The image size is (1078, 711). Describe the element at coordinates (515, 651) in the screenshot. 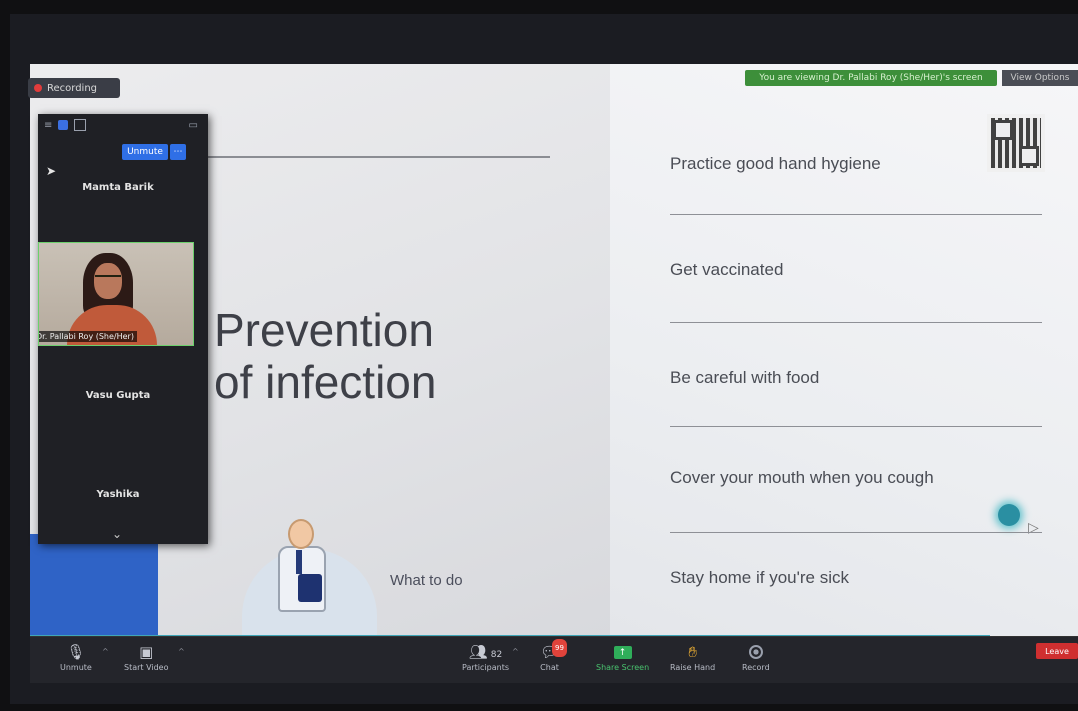

I see `participants-chevron-icon: ^` at that location.